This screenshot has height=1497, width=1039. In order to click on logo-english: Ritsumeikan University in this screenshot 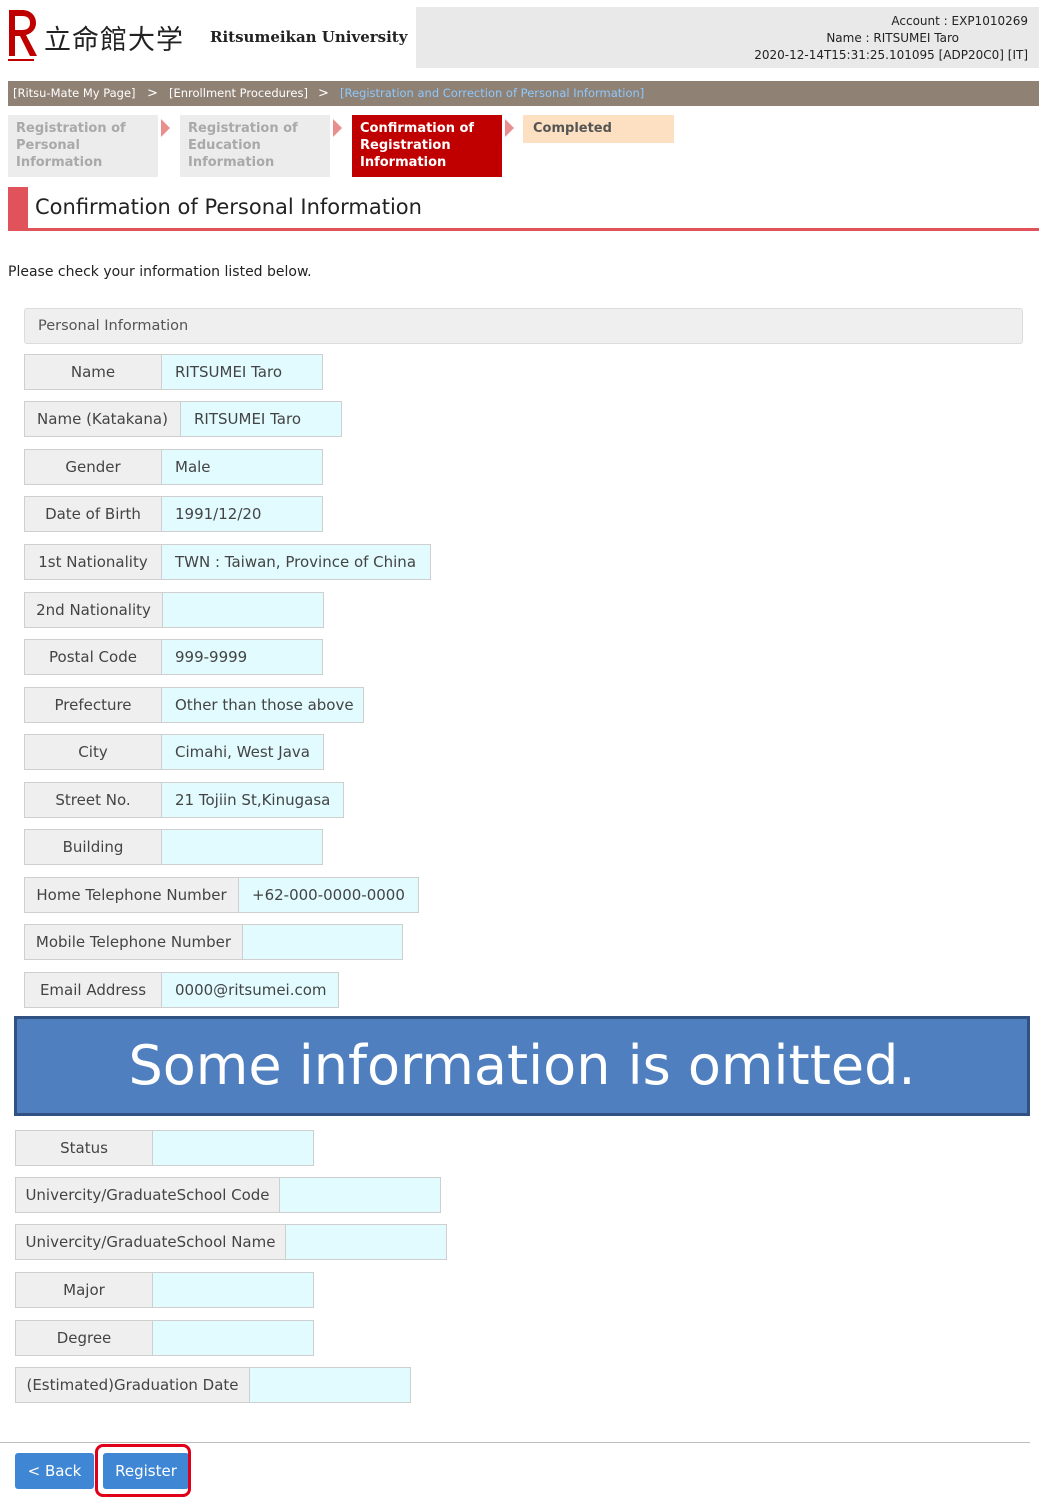, I will do `click(309, 37)`.